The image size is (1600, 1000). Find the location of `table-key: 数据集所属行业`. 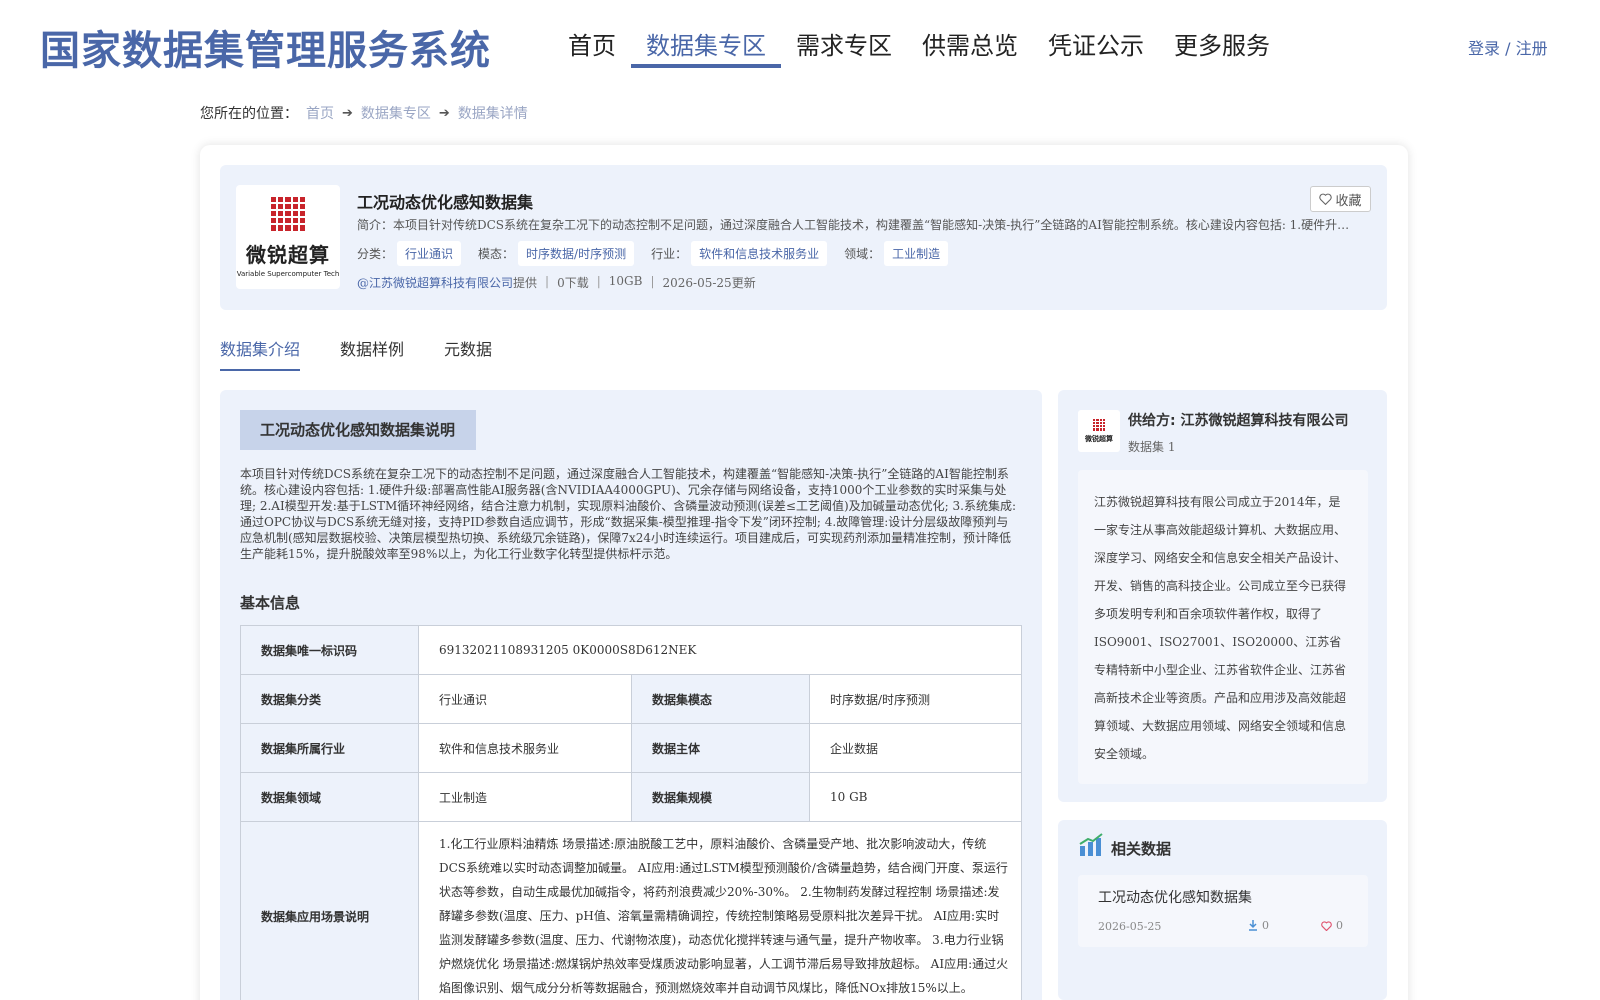

table-key: 数据集所属行业 is located at coordinates (329, 748).